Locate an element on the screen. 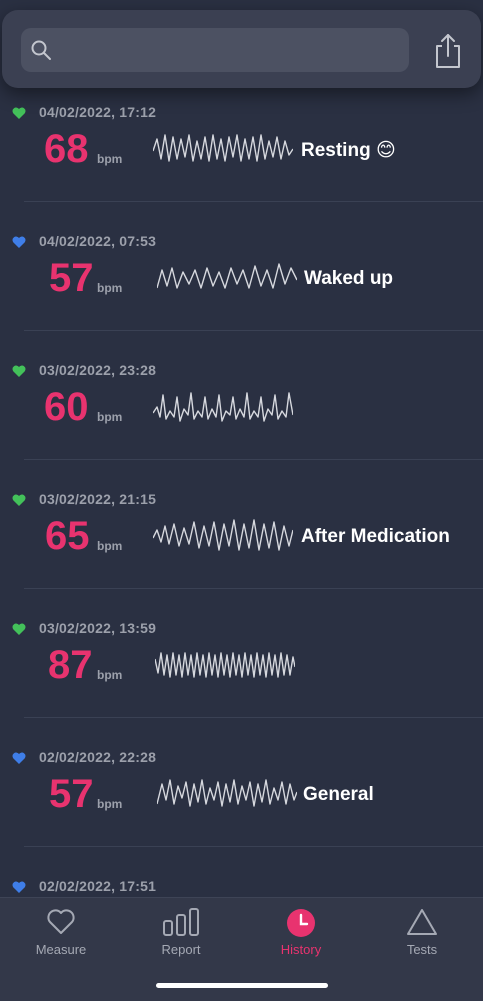  tab-label: Measure is located at coordinates (61, 949).